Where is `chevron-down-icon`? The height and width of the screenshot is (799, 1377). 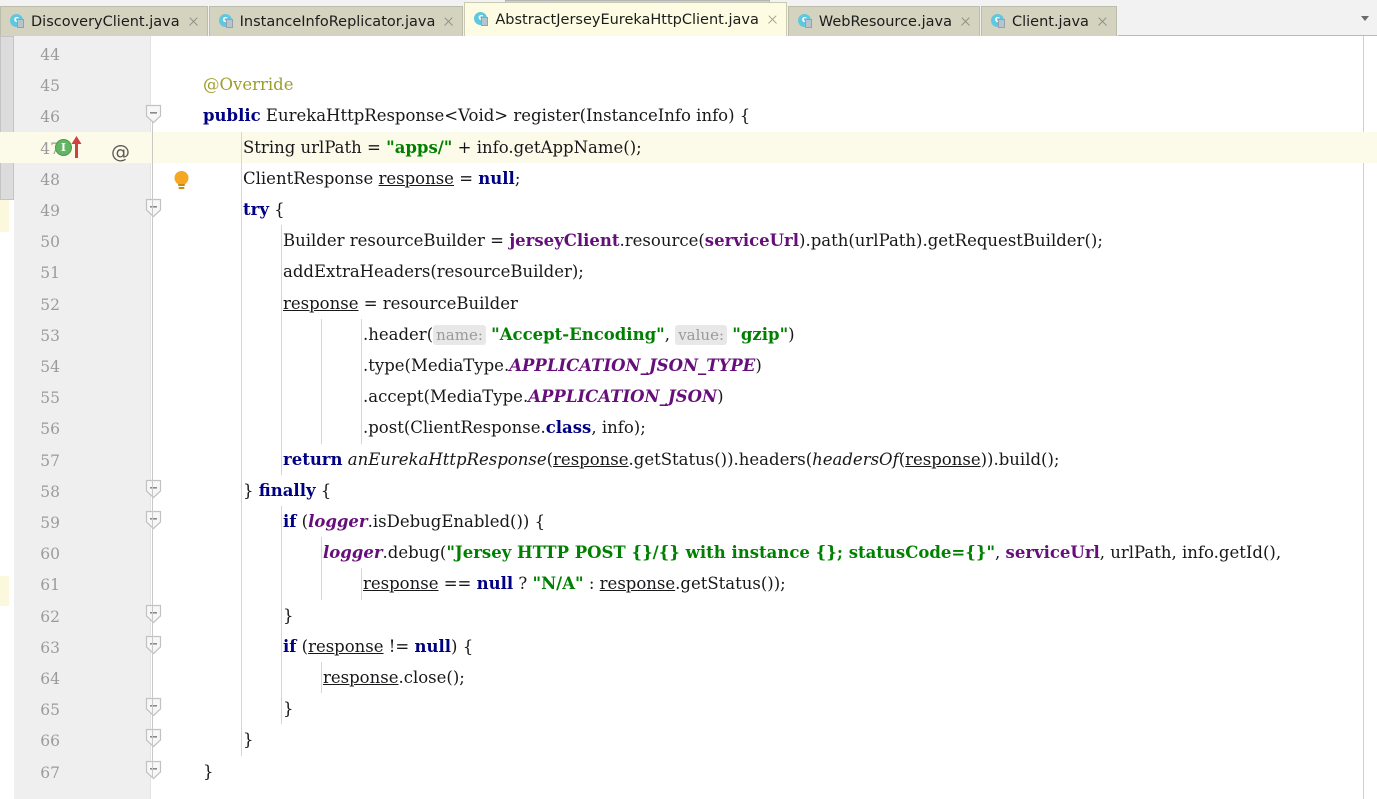
chevron-down-icon is located at coordinates (1365, 18).